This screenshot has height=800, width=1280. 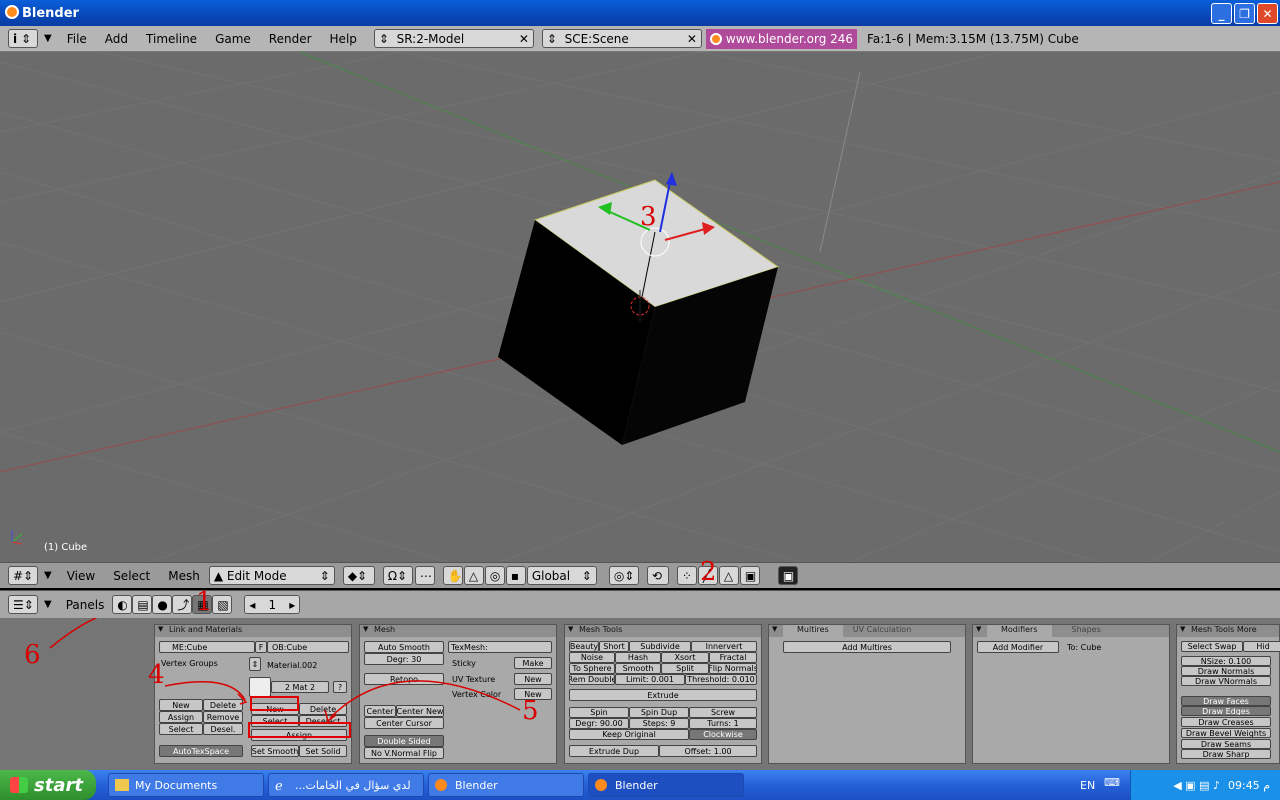 I want to click on screen-selector: ⇕ SR:2-Model ✕, so click(x=453, y=38).